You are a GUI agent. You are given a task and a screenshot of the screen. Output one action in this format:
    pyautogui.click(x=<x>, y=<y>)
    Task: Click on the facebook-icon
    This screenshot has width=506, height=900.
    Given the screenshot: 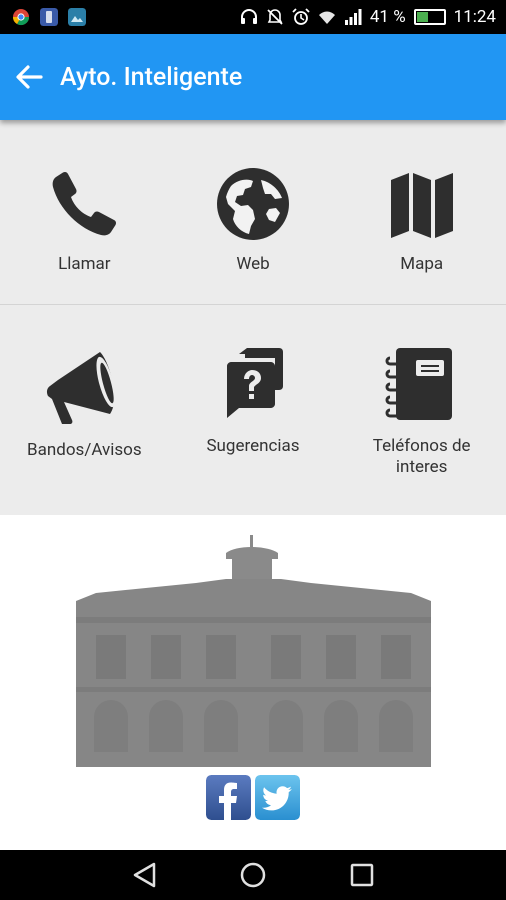 What is the action you would take?
    pyautogui.click(x=228, y=797)
    